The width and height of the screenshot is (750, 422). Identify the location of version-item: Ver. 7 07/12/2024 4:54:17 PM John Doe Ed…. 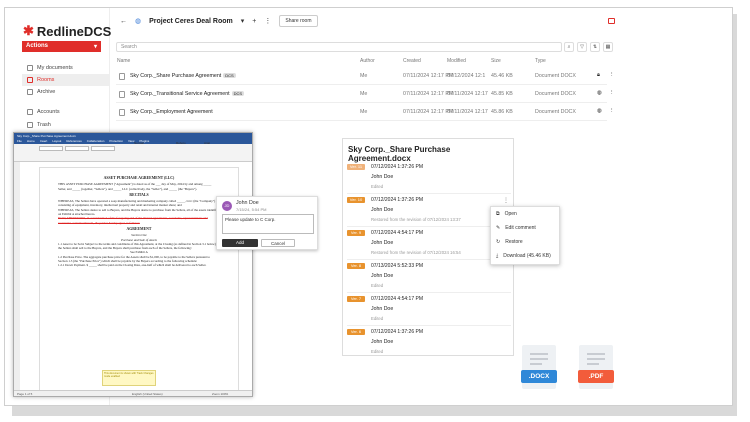
(429, 309).